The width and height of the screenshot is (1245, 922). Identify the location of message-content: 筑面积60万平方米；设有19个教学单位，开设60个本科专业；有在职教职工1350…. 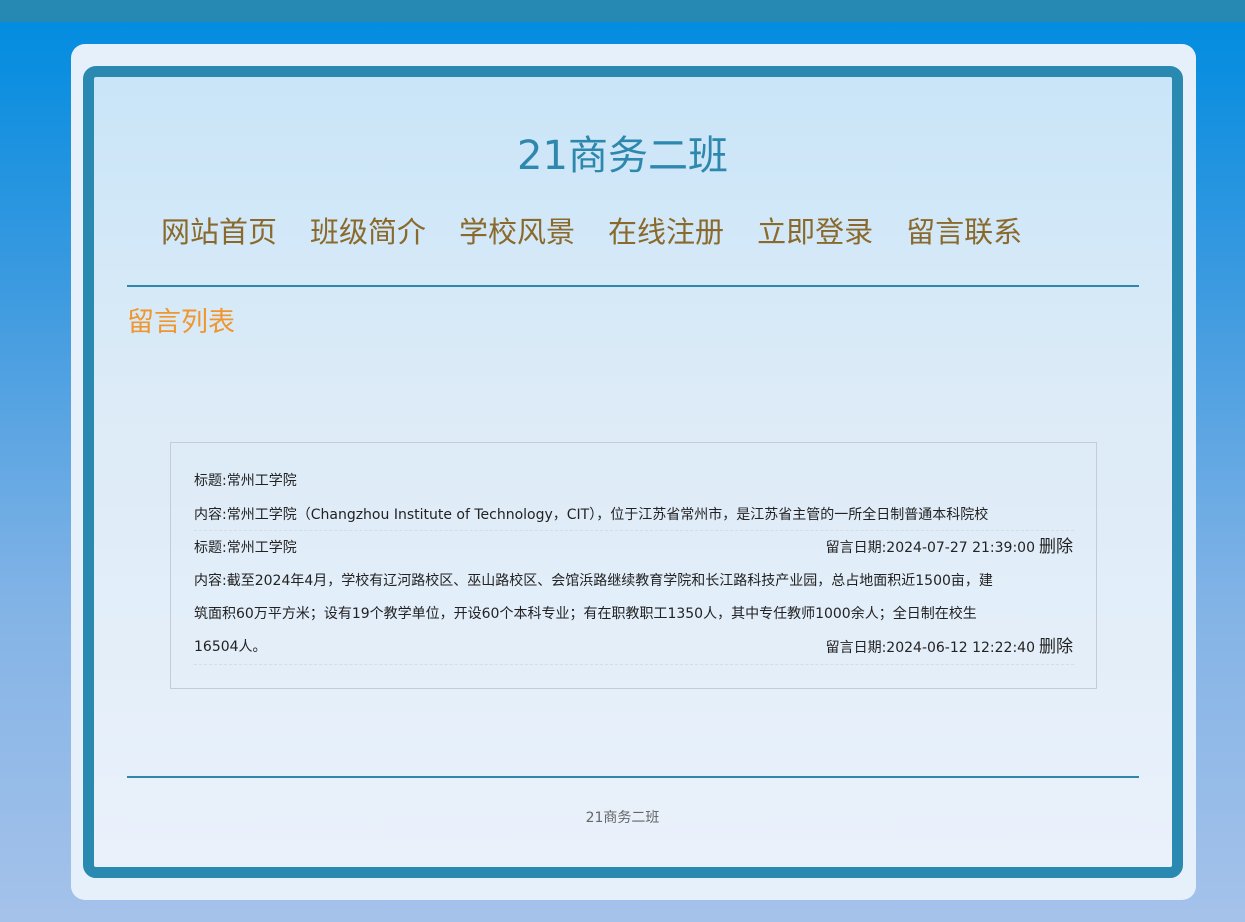
(585, 614).